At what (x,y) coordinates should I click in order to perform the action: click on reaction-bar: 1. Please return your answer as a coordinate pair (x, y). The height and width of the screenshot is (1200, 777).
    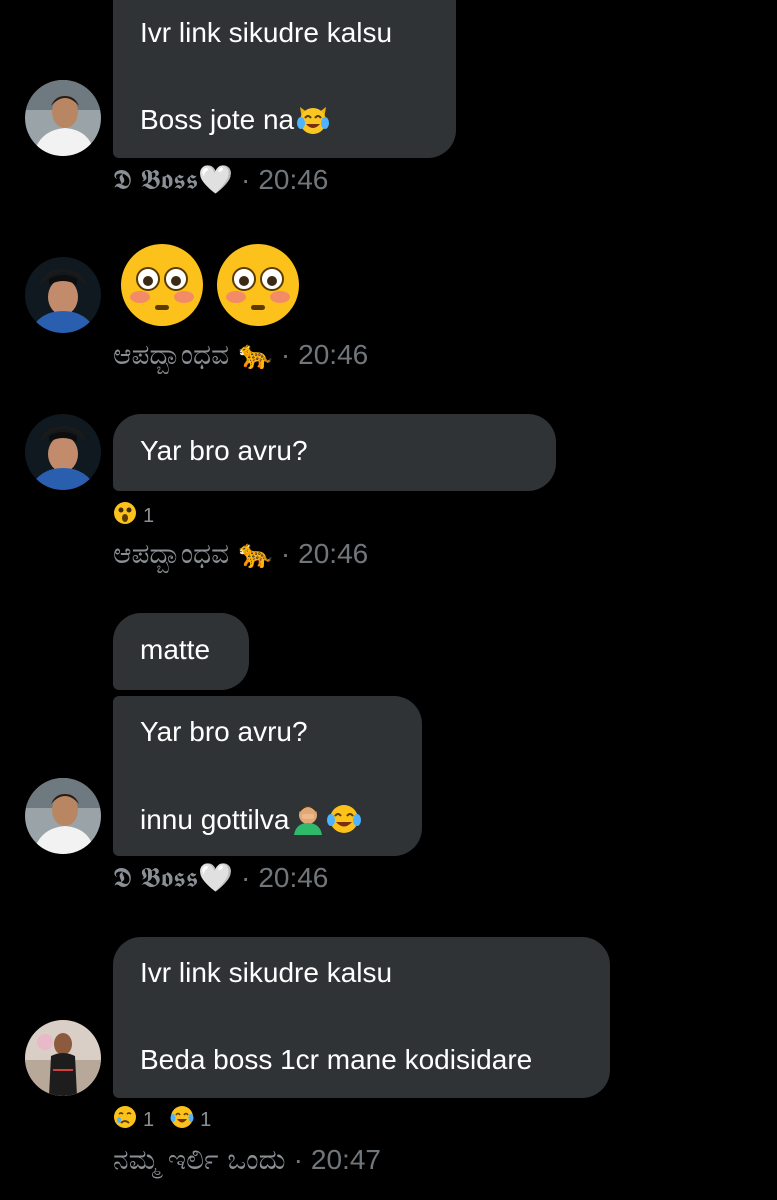
    Looking at the image, I should click on (138, 516).